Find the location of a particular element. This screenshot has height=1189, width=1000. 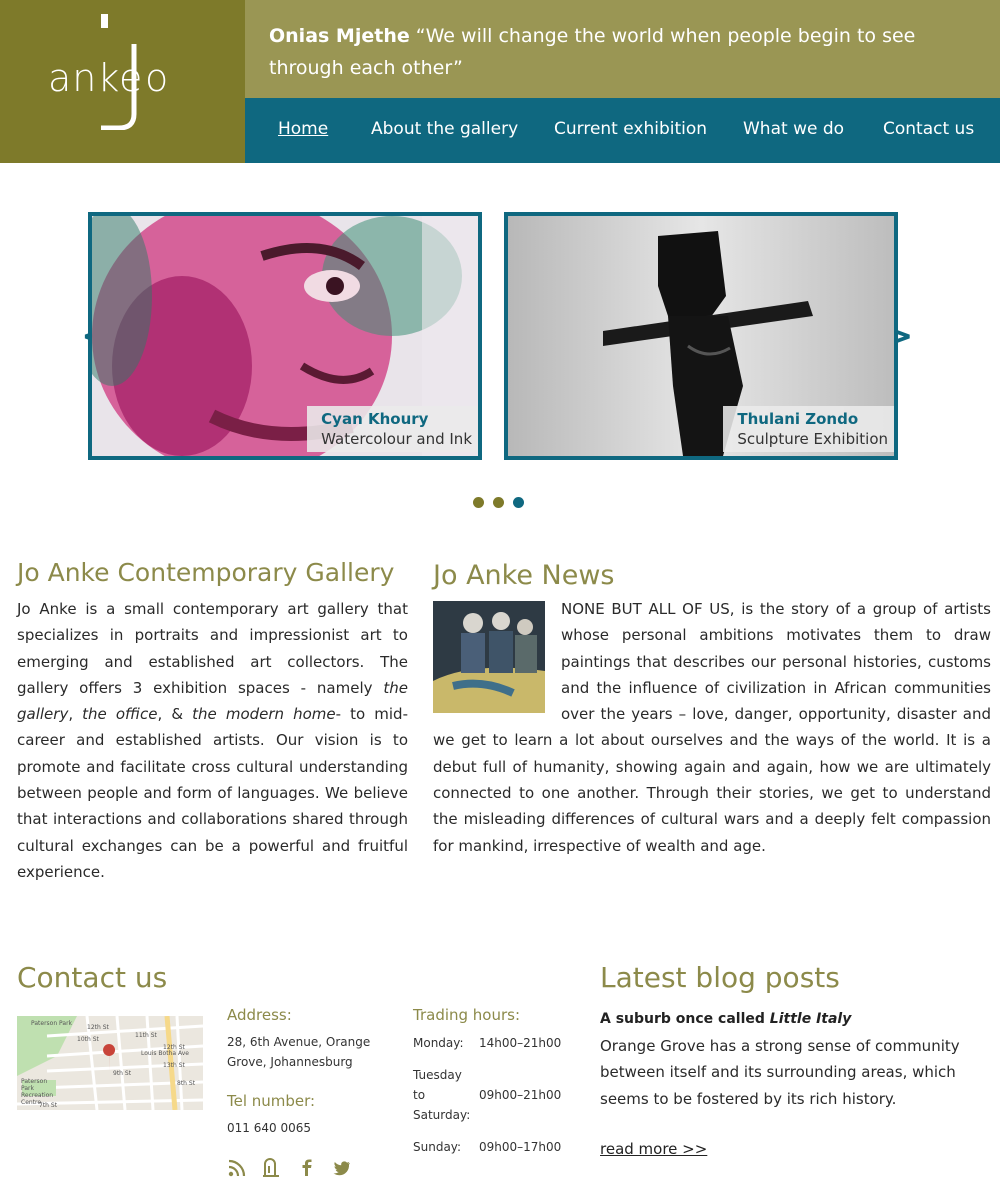

gallery-heading: Jo Anke Contemporary Gallery is located at coordinates (206, 572).